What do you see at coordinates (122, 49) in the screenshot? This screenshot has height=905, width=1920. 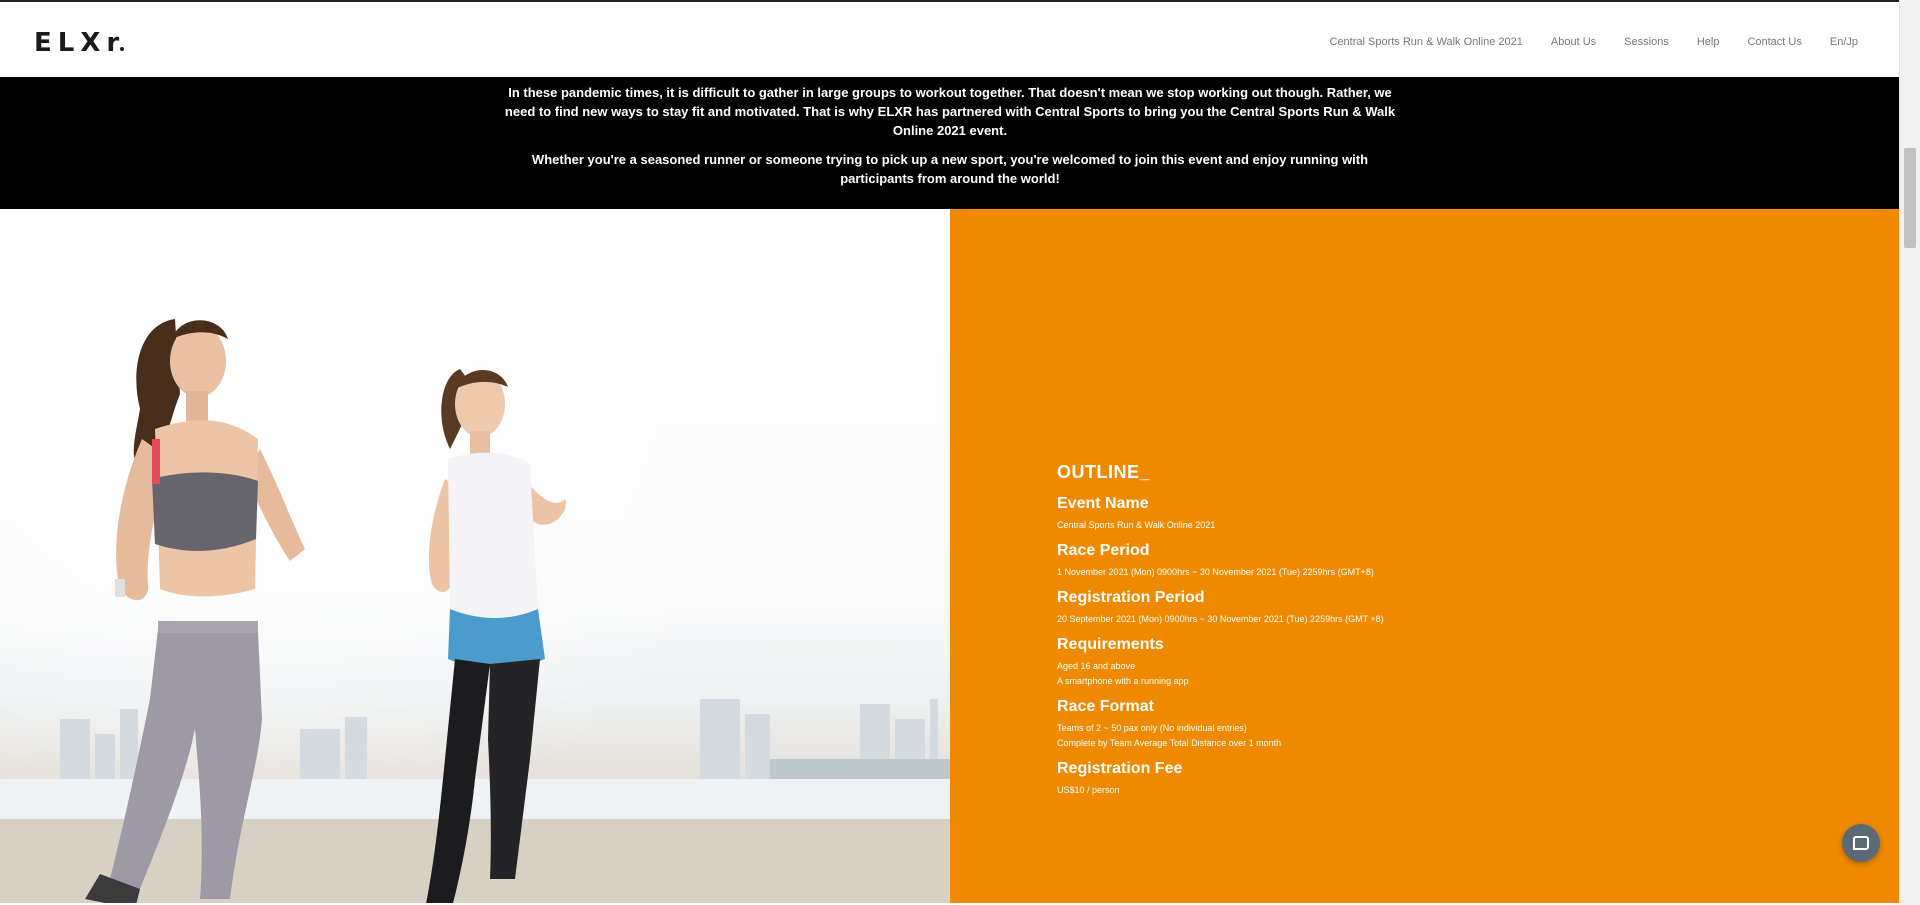 I see `logo-dot` at bounding box center [122, 49].